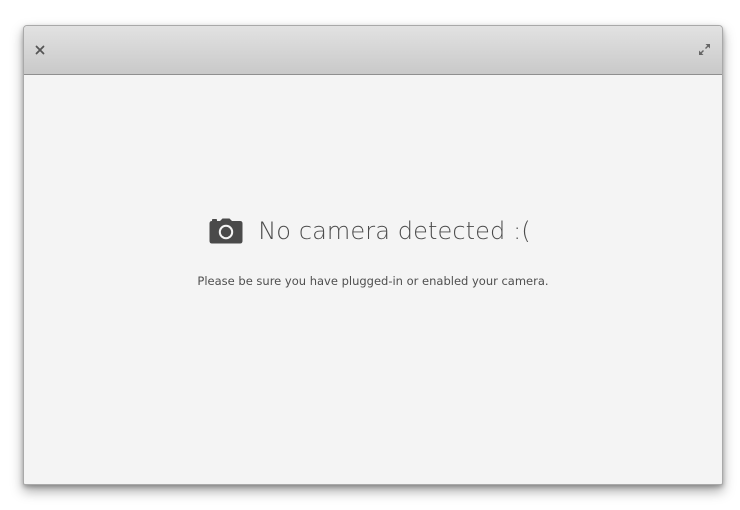  Describe the element at coordinates (373, 50) in the screenshot. I see `titlebar` at that location.